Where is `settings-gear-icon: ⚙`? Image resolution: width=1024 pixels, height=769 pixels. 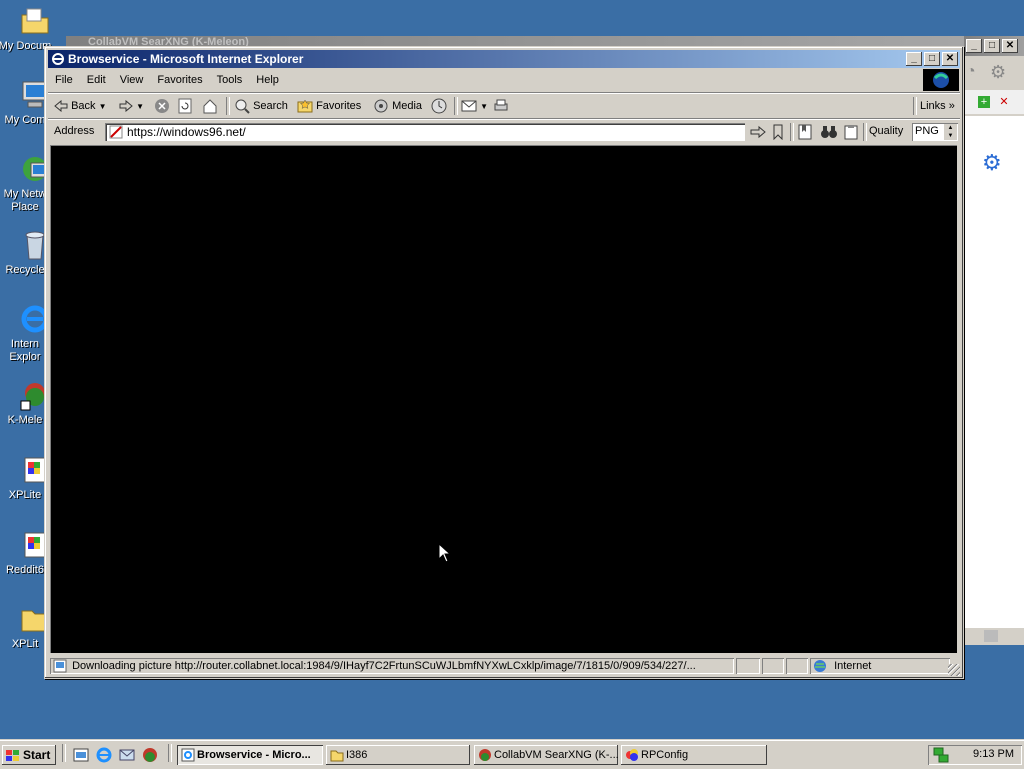 settings-gear-icon: ⚙ is located at coordinates (992, 163).